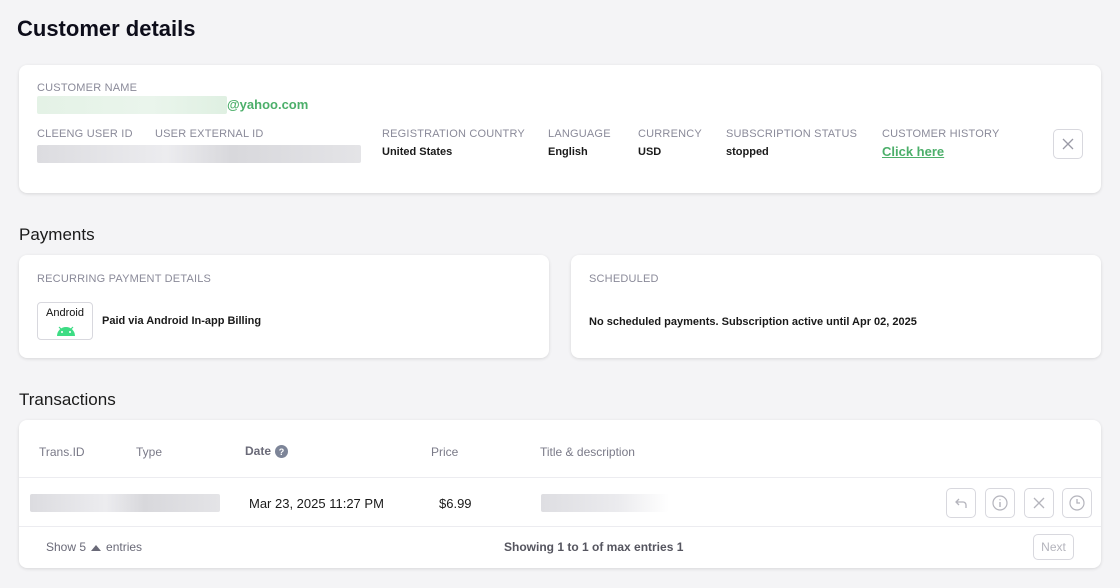 Image resolution: width=1120 pixels, height=588 pixels. I want to click on close-icon, so click(1068, 144).